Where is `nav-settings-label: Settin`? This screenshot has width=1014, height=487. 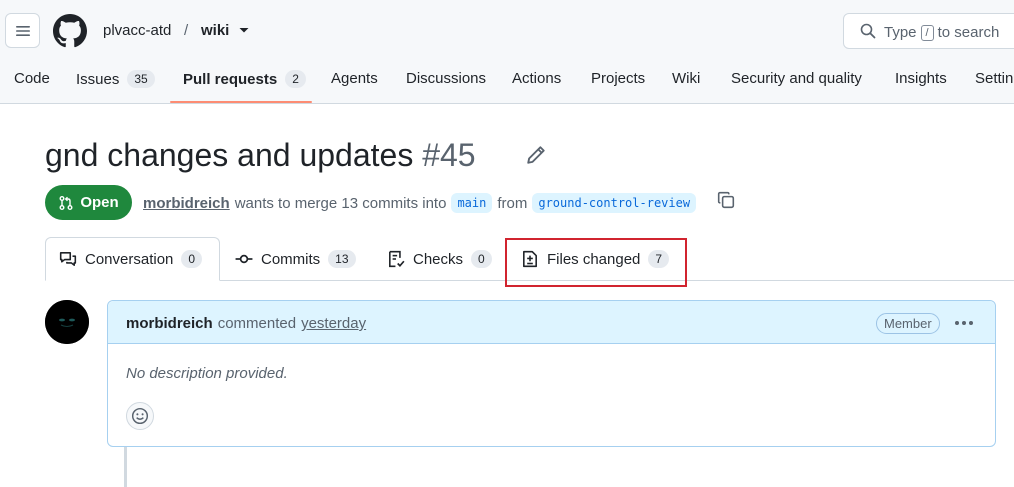 nav-settings-label: Settin is located at coordinates (994, 78).